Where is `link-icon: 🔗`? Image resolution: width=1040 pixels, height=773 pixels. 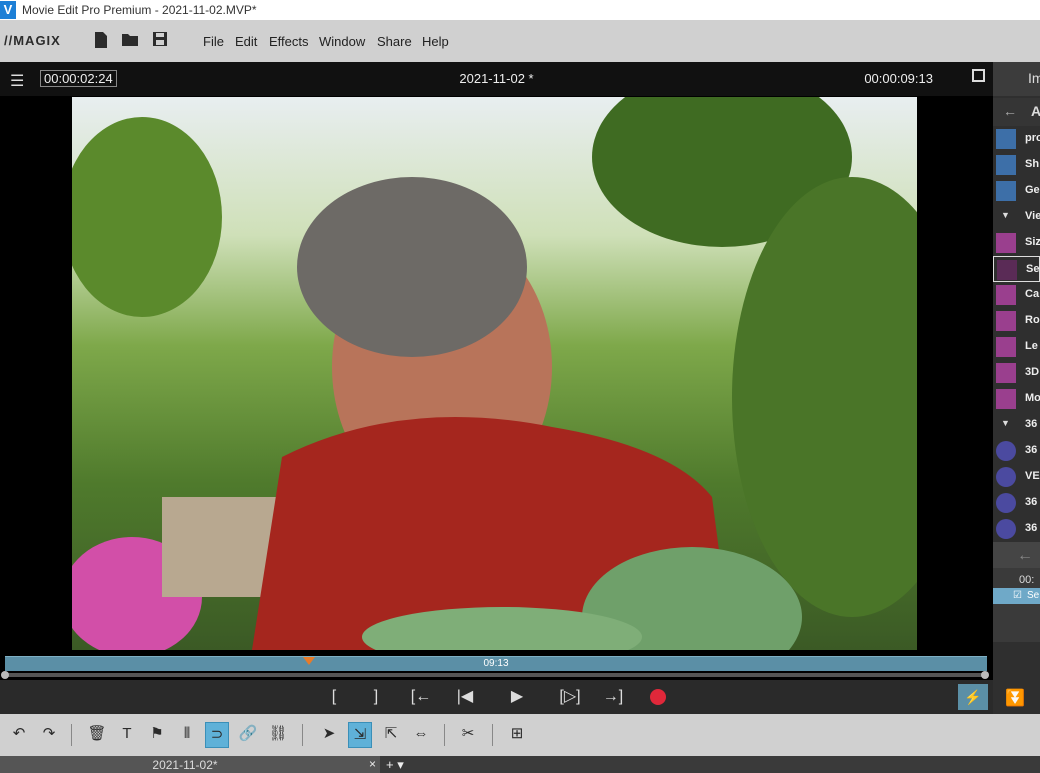
link-icon: 🔗 is located at coordinates (248, 734).